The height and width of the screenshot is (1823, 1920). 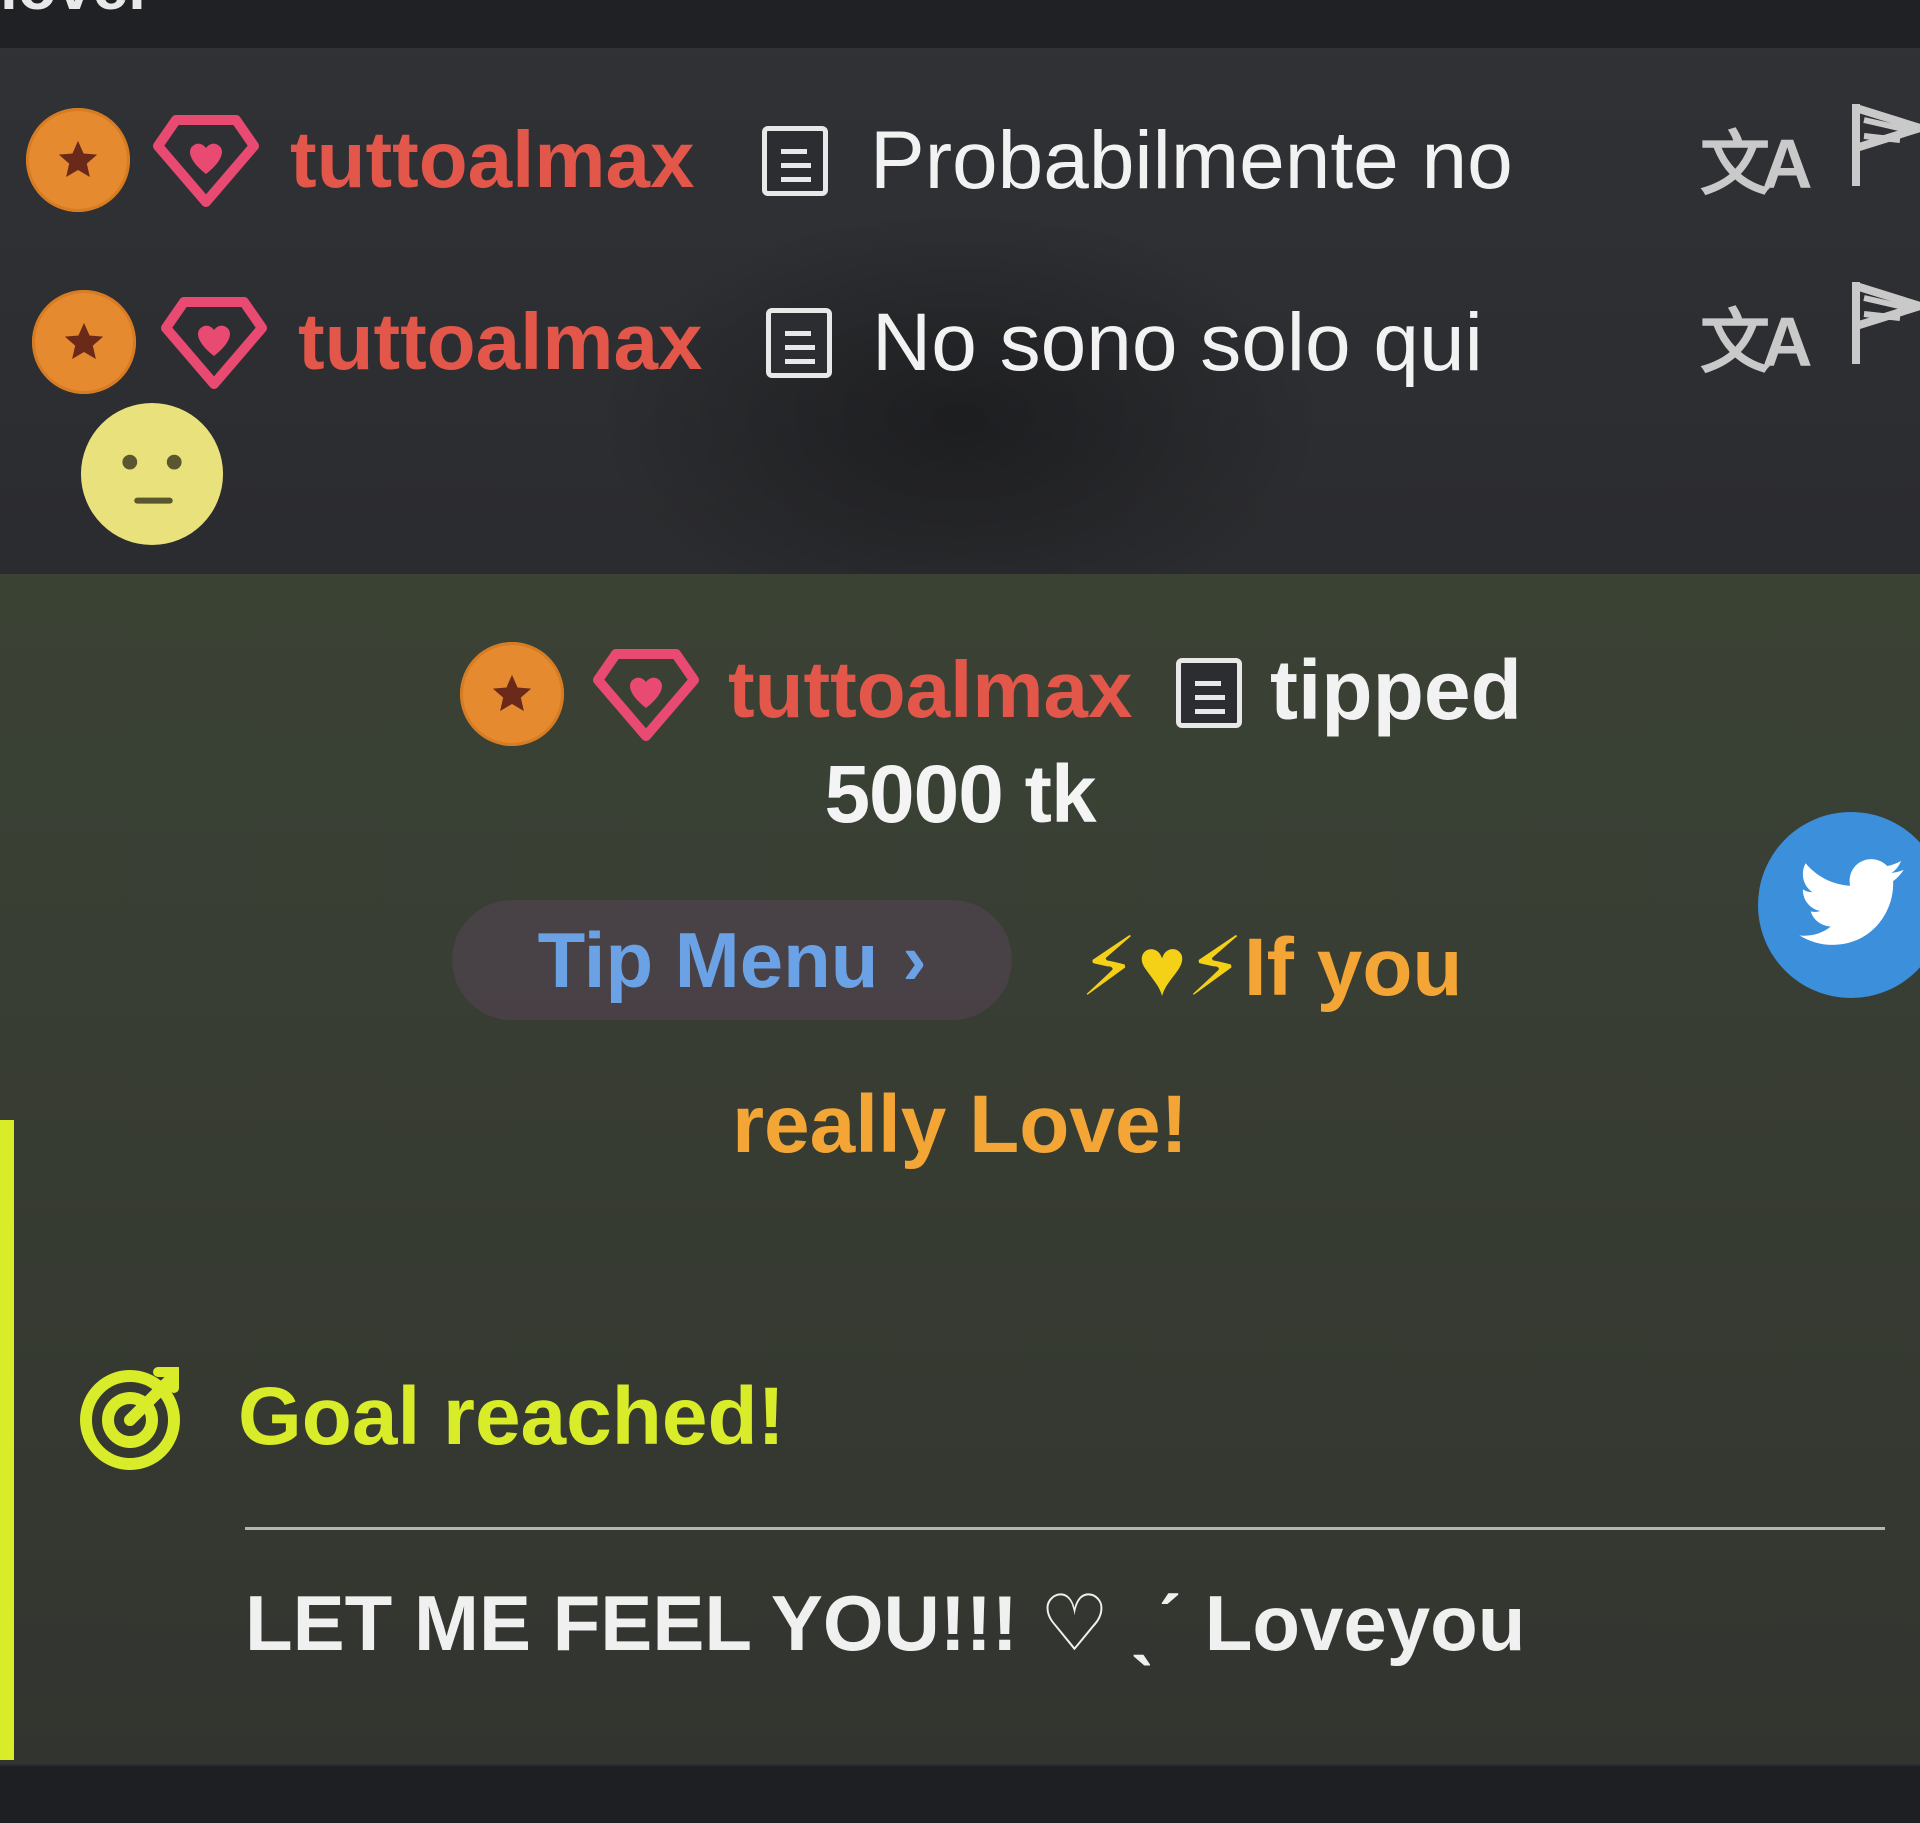 What do you see at coordinates (960, 1124) in the screenshot?
I see `tip-menu-item-line2: really Love!` at bounding box center [960, 1124].